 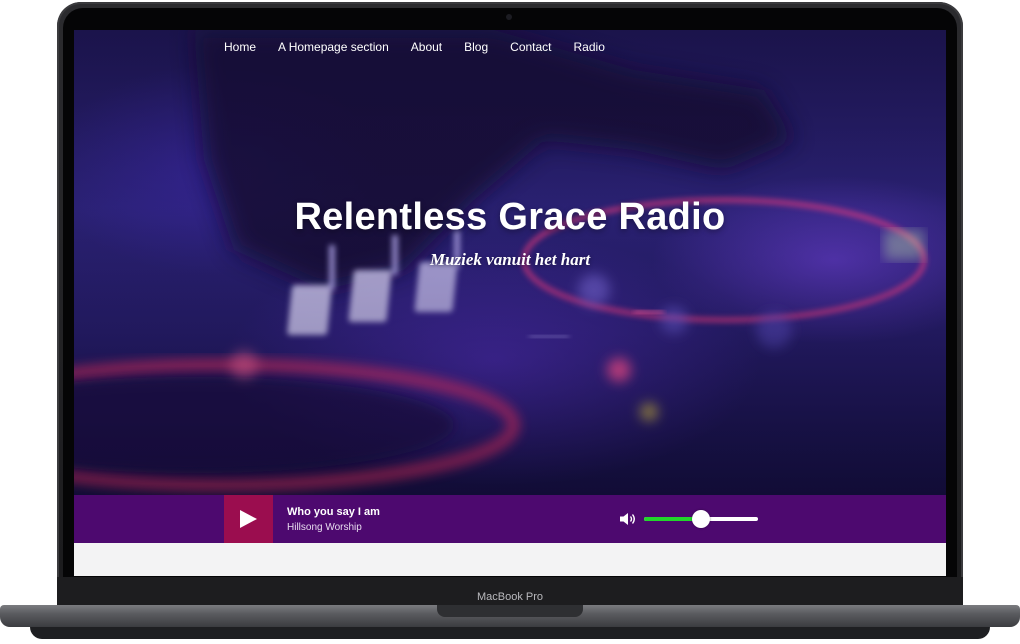 I want to click on hero-title: Relentless Grace Radio, so click(x=510, y=217).